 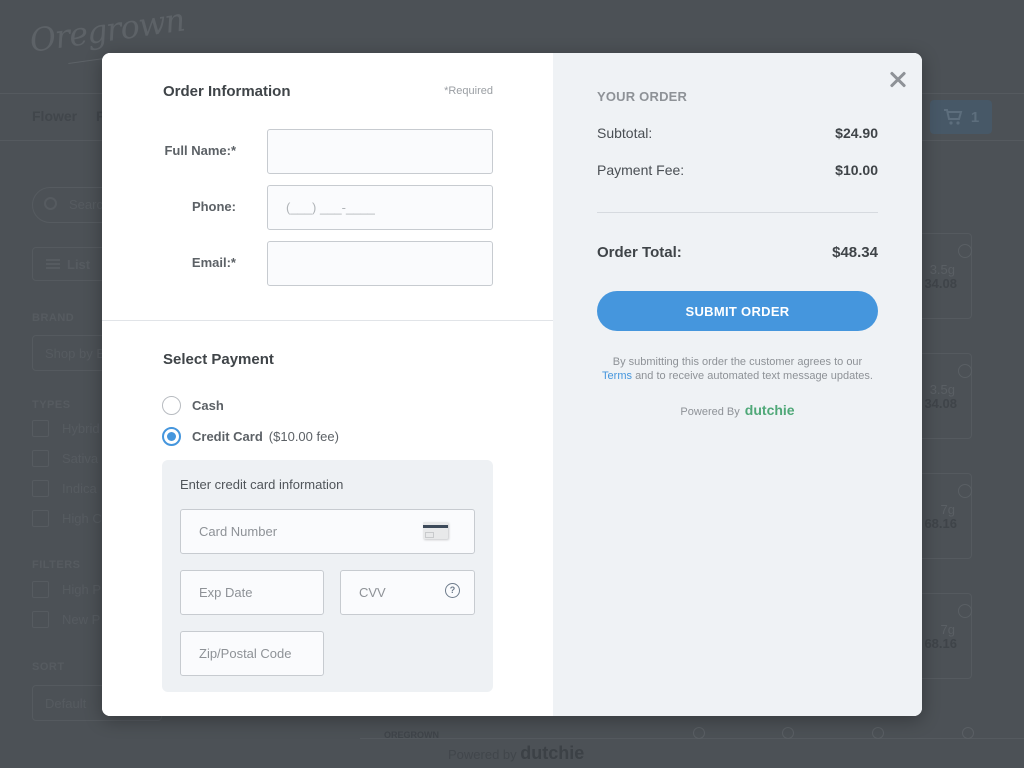 I want to click on cart-icon, so click(x=953, y=117).